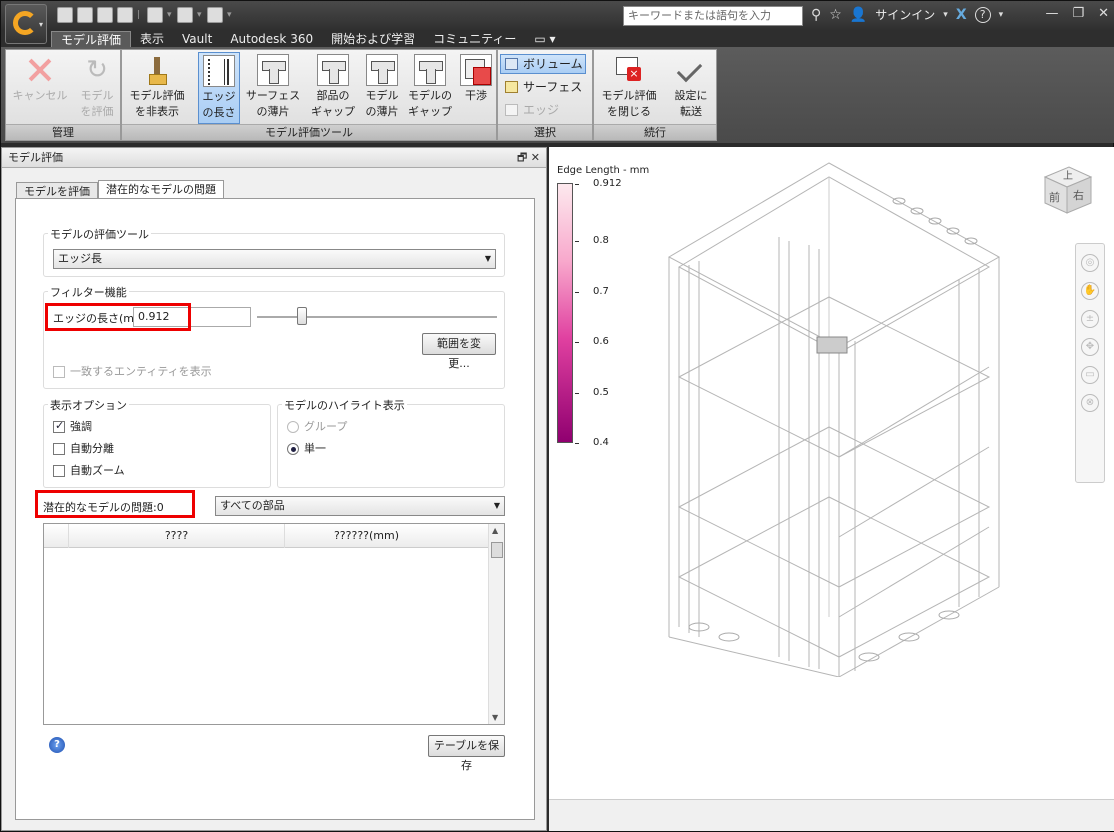 This screenshot has height=832, width=1114. Describe the element at coordinates (91, 39) in the screenshot. I see `tab-model-eval: モデル評価` at that location.